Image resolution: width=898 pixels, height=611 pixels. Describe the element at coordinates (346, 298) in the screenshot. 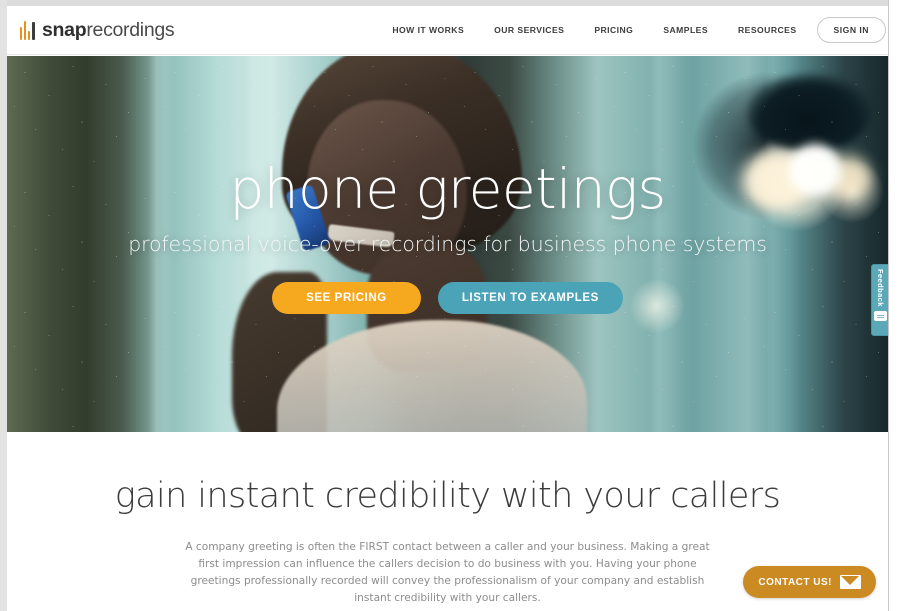

I see `see-pricing-button: SEE PRICING` at that location.